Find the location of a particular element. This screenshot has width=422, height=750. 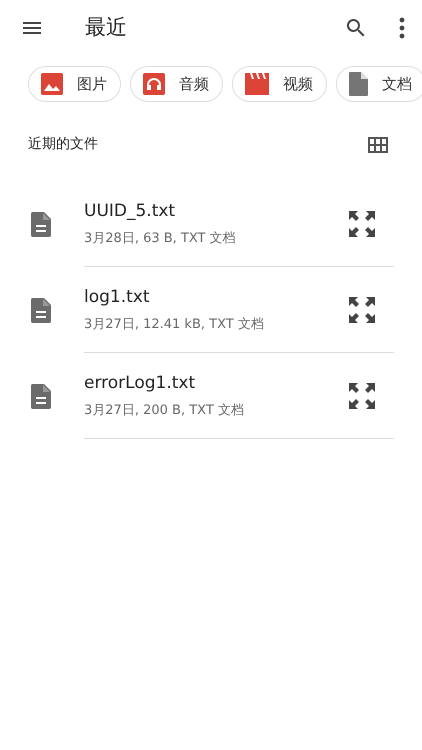

image-icon is located at coordinates (52, 84).